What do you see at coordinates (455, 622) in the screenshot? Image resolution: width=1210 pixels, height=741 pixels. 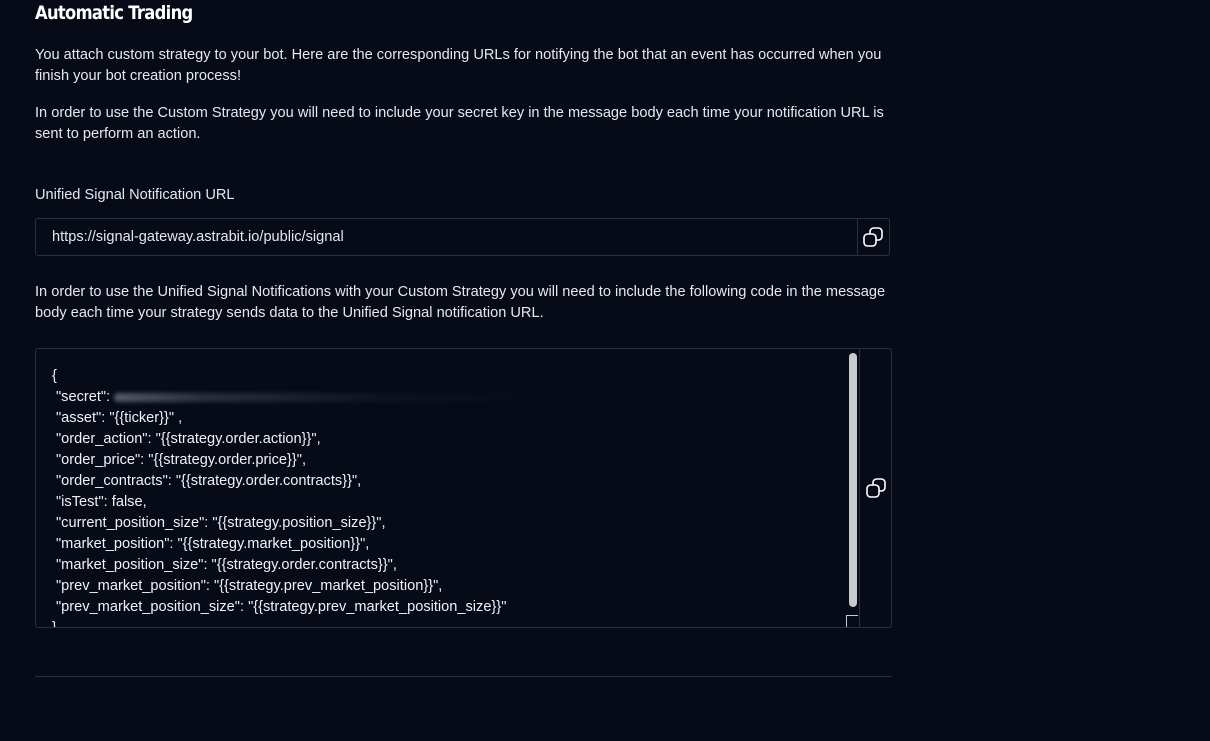 I see `code-line: }` at bounding box center [455, 622].